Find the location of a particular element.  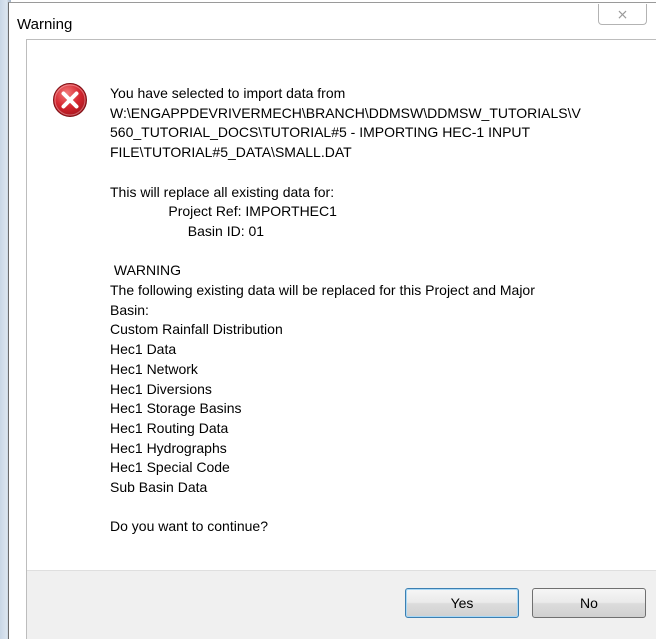

message-line: You have selected to import data from is located at coordinates (228, 93).